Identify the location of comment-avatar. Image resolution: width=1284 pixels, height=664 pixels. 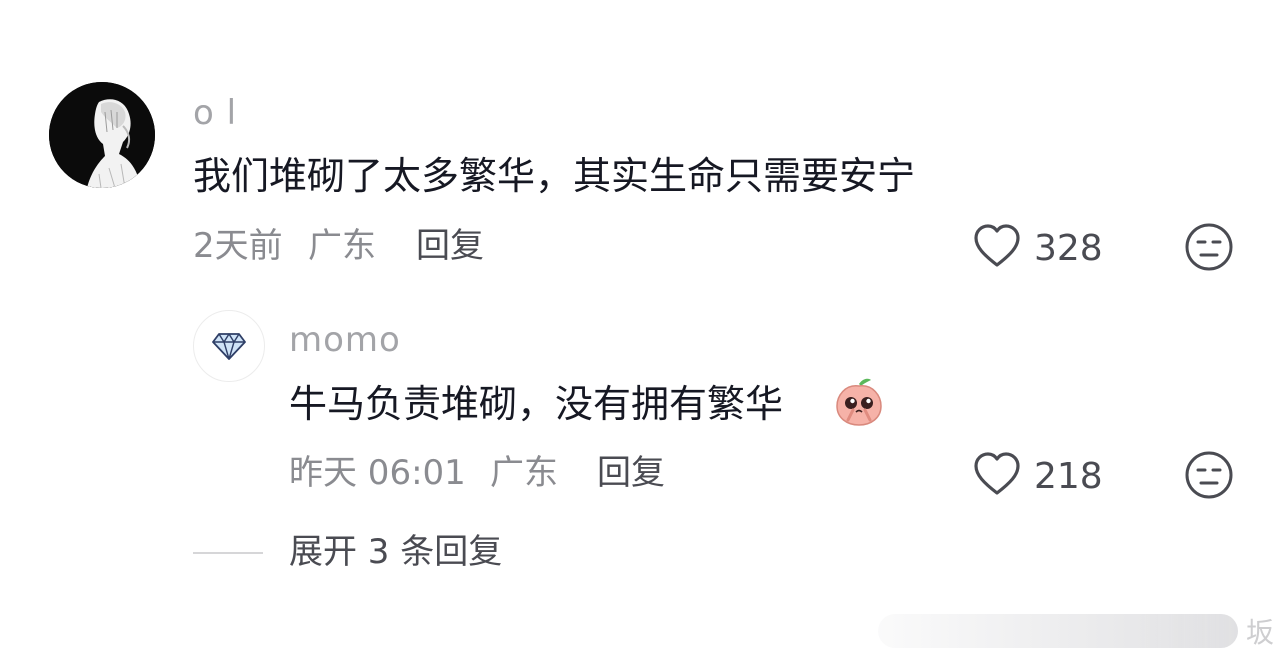
(102, 135).